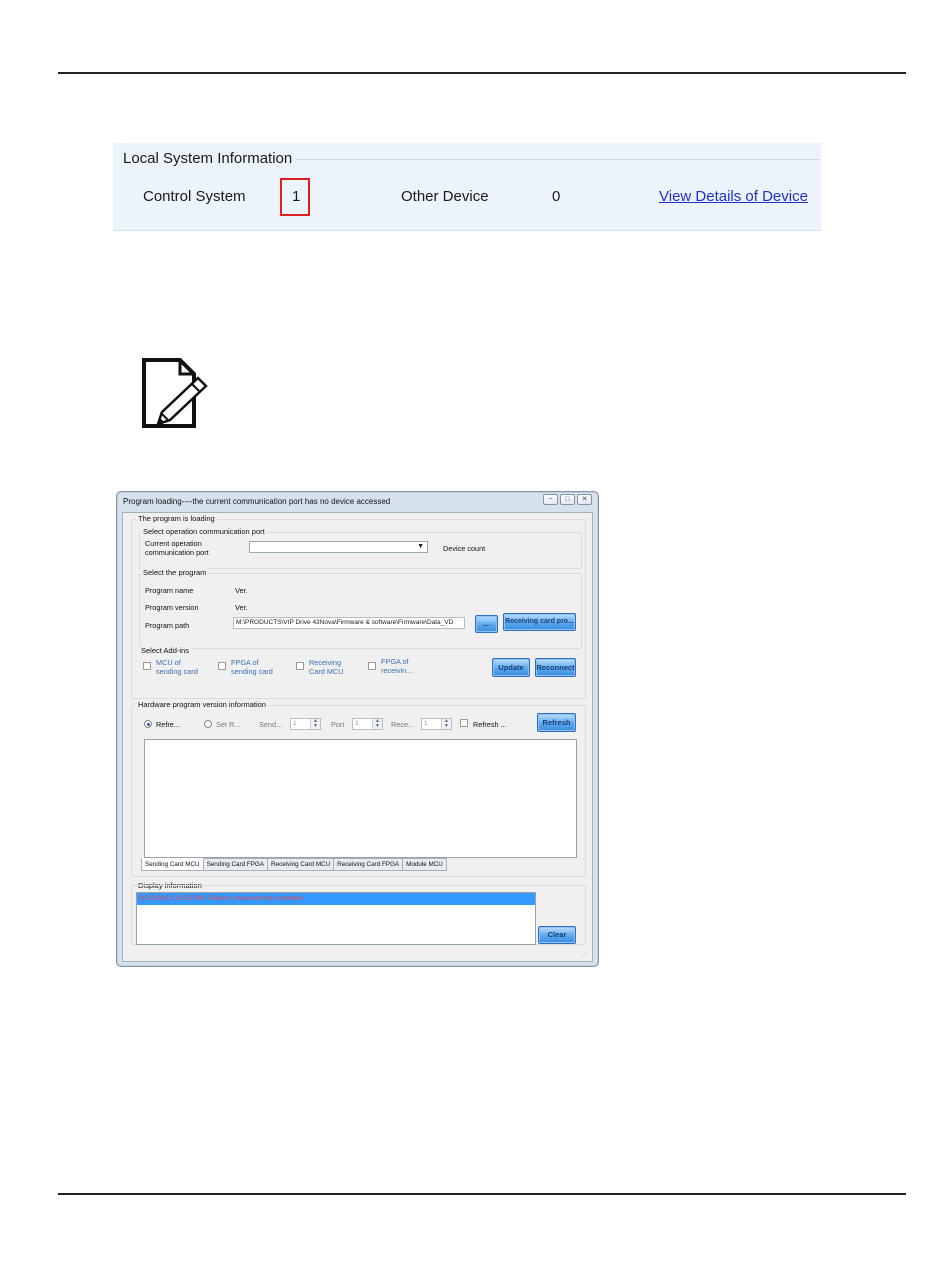 The image size is (950, 1262). I want to click on program-group, so click(360, 611).